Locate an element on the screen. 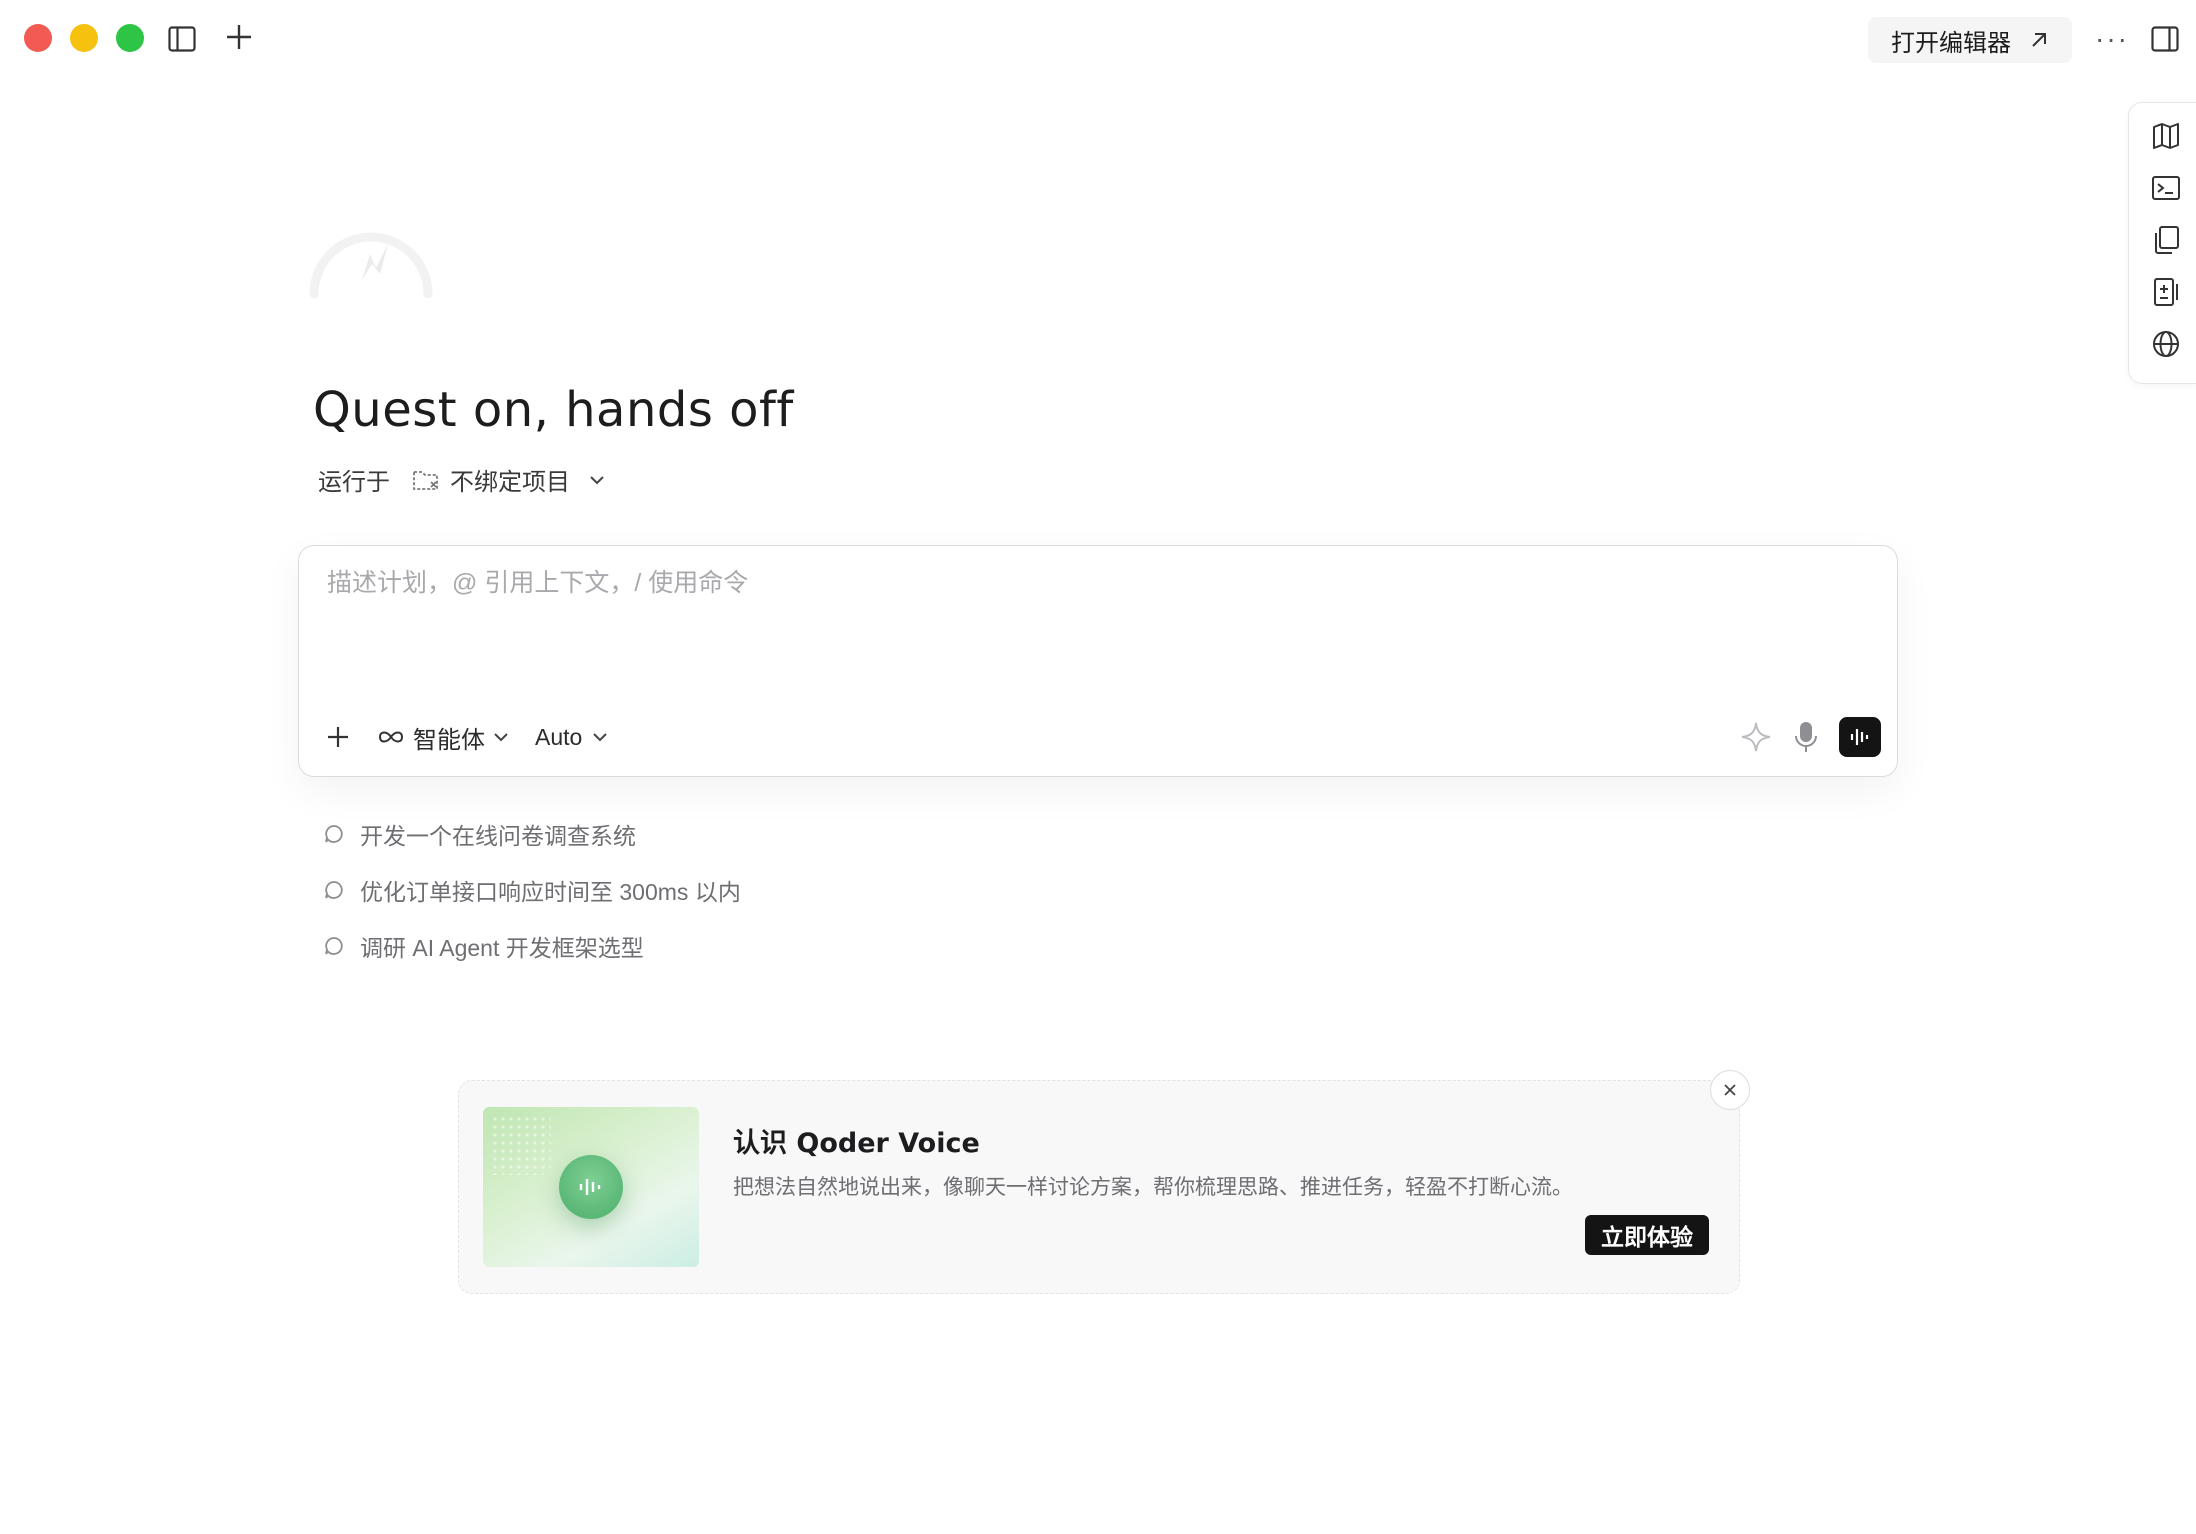 This screenshot has width=2196, height=1534. sparkle-icon is located at coordinates (1756, 737).